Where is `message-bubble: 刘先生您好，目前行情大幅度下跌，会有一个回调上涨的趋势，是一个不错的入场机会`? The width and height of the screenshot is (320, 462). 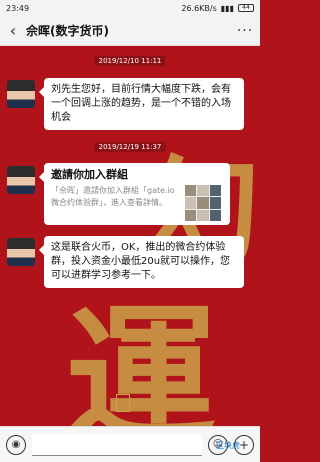
message-bubble: 刘先生您好，目前行情大幅度下跌，会有一个回调上涨的趋势，是一个不错的入场机会 is located at coordinates (141, 104).